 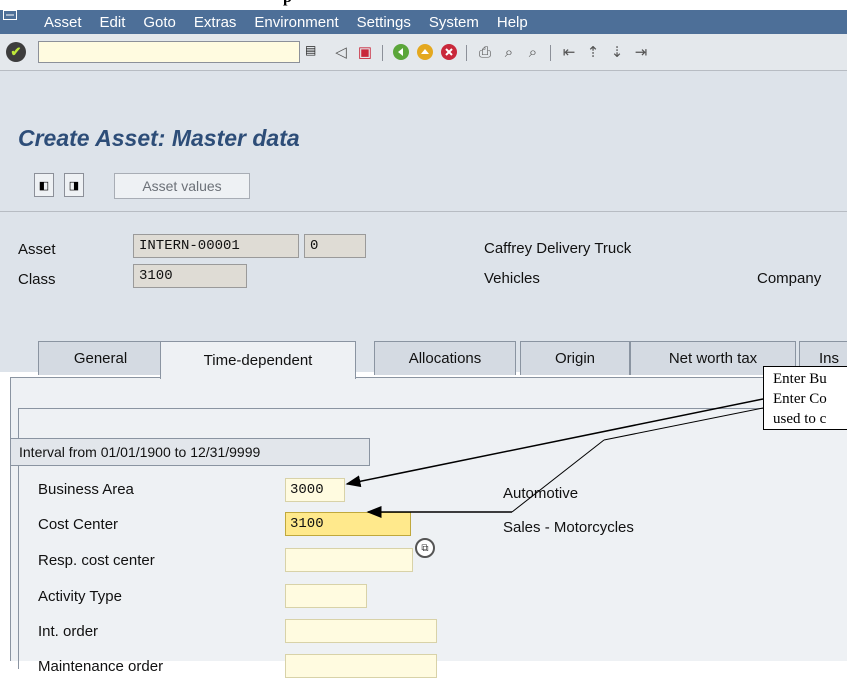 What do you see at coordinates (533, 52) in the screenshot?
I see `find-next-icon: ⌕` at bounding box center [533, 52].